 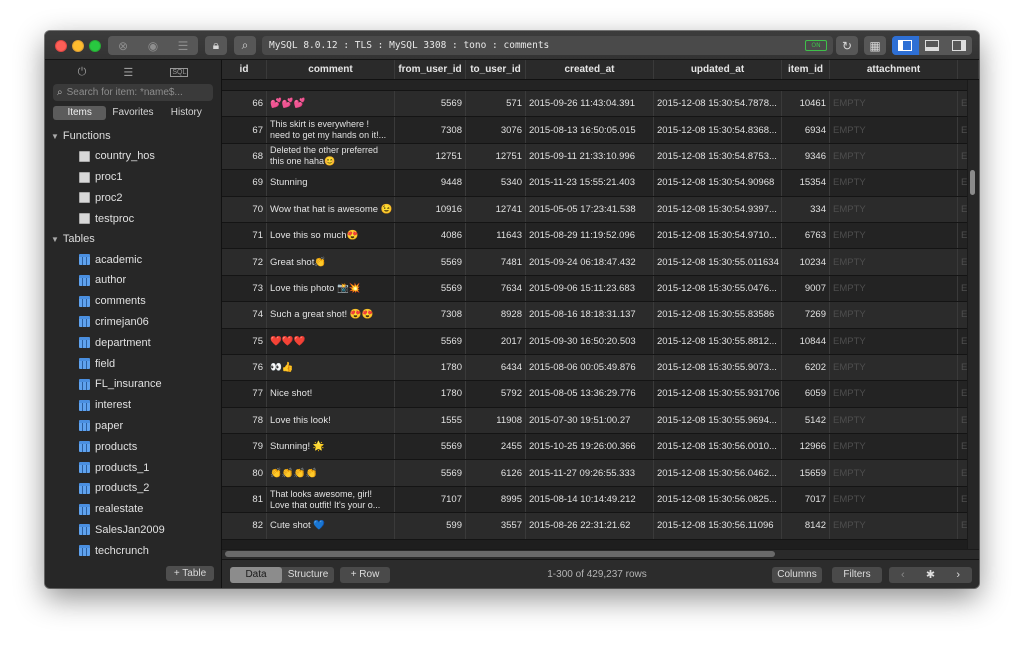 I want to click on tab-favorites: Favorites, so click(x=132, y=113).